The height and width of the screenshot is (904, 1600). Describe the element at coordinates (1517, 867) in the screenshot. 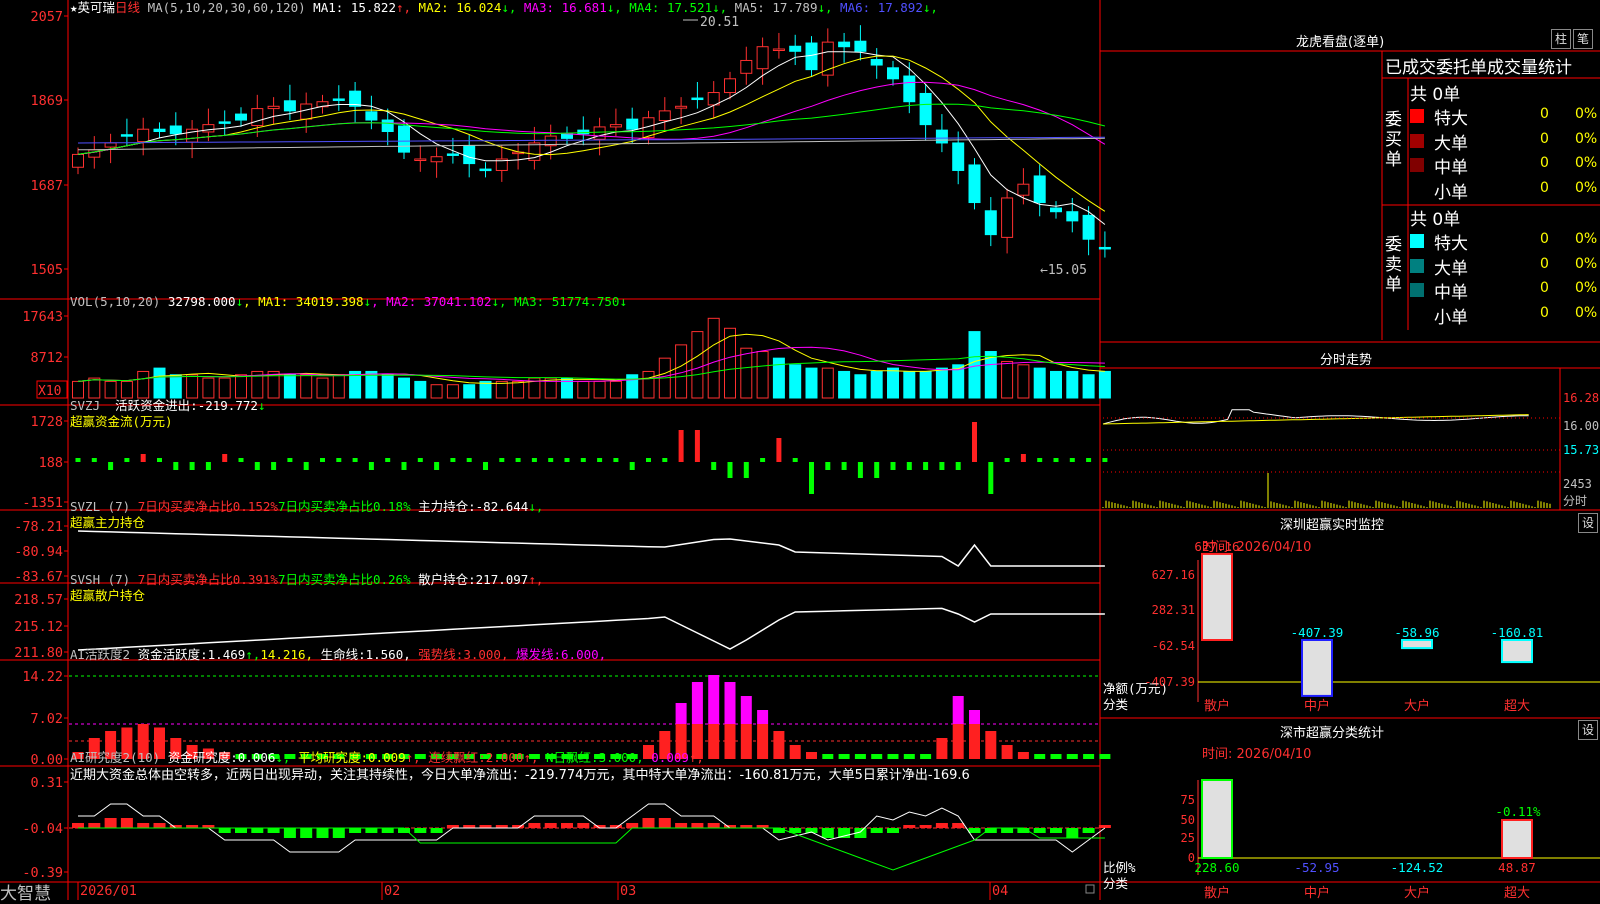

I see `sz-class-bar-value-3: 48.87` at that location.